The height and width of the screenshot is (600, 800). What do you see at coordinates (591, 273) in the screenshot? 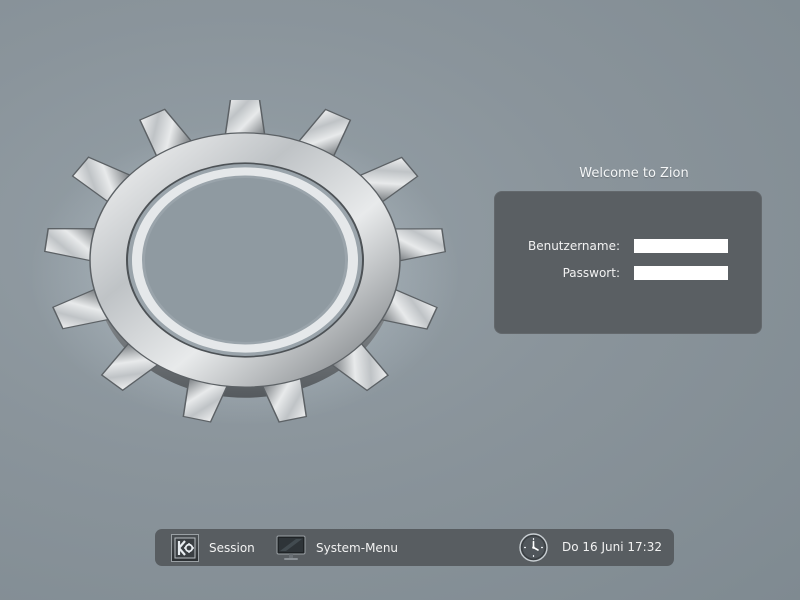
I see `password-label: Passwort:` at bounding box center [591, 273].